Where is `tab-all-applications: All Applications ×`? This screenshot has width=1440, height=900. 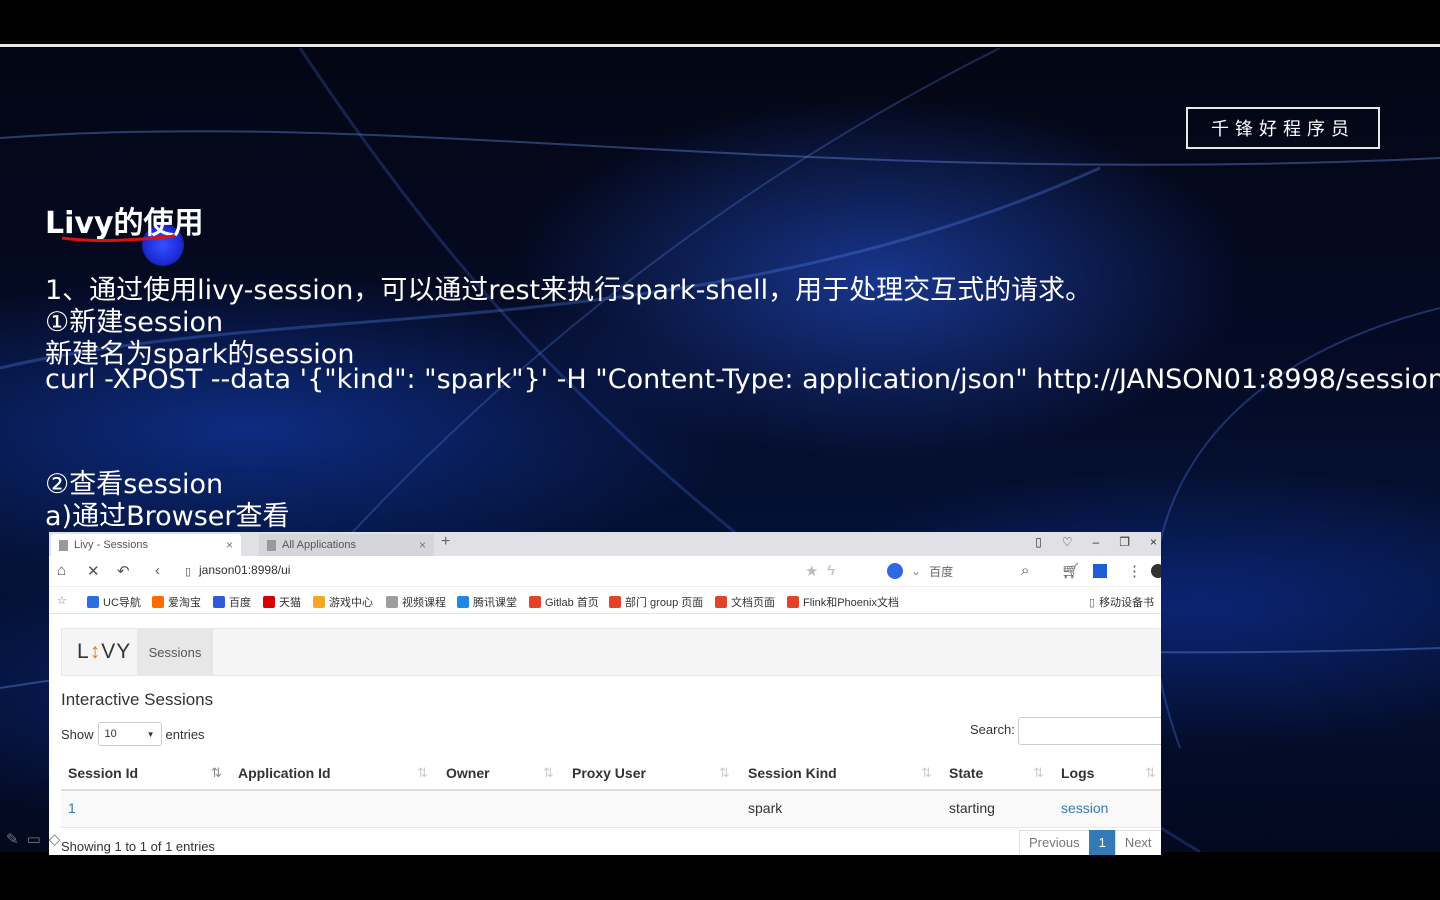 tab-all-applications: All Applications × is located at coordinates (346, 545).